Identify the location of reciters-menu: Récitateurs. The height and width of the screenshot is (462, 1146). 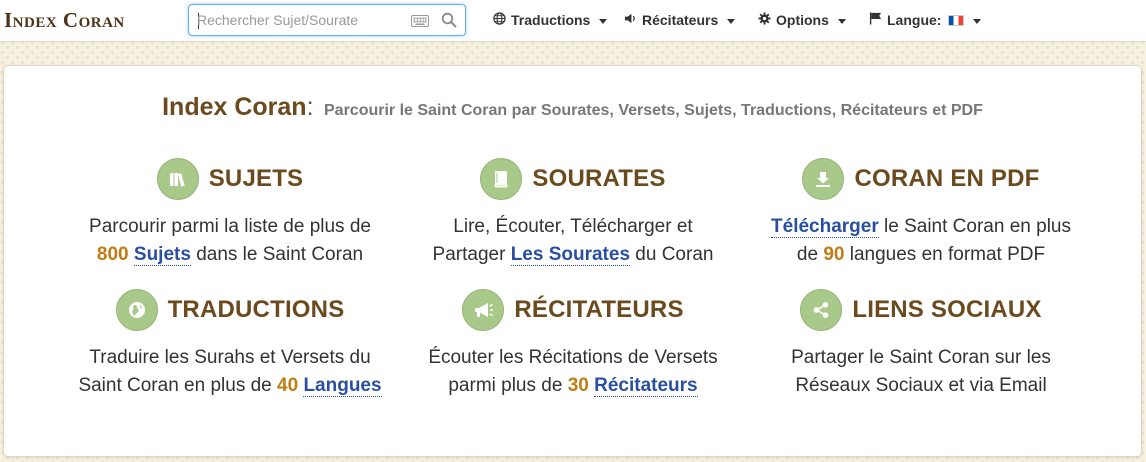
(680, 20).